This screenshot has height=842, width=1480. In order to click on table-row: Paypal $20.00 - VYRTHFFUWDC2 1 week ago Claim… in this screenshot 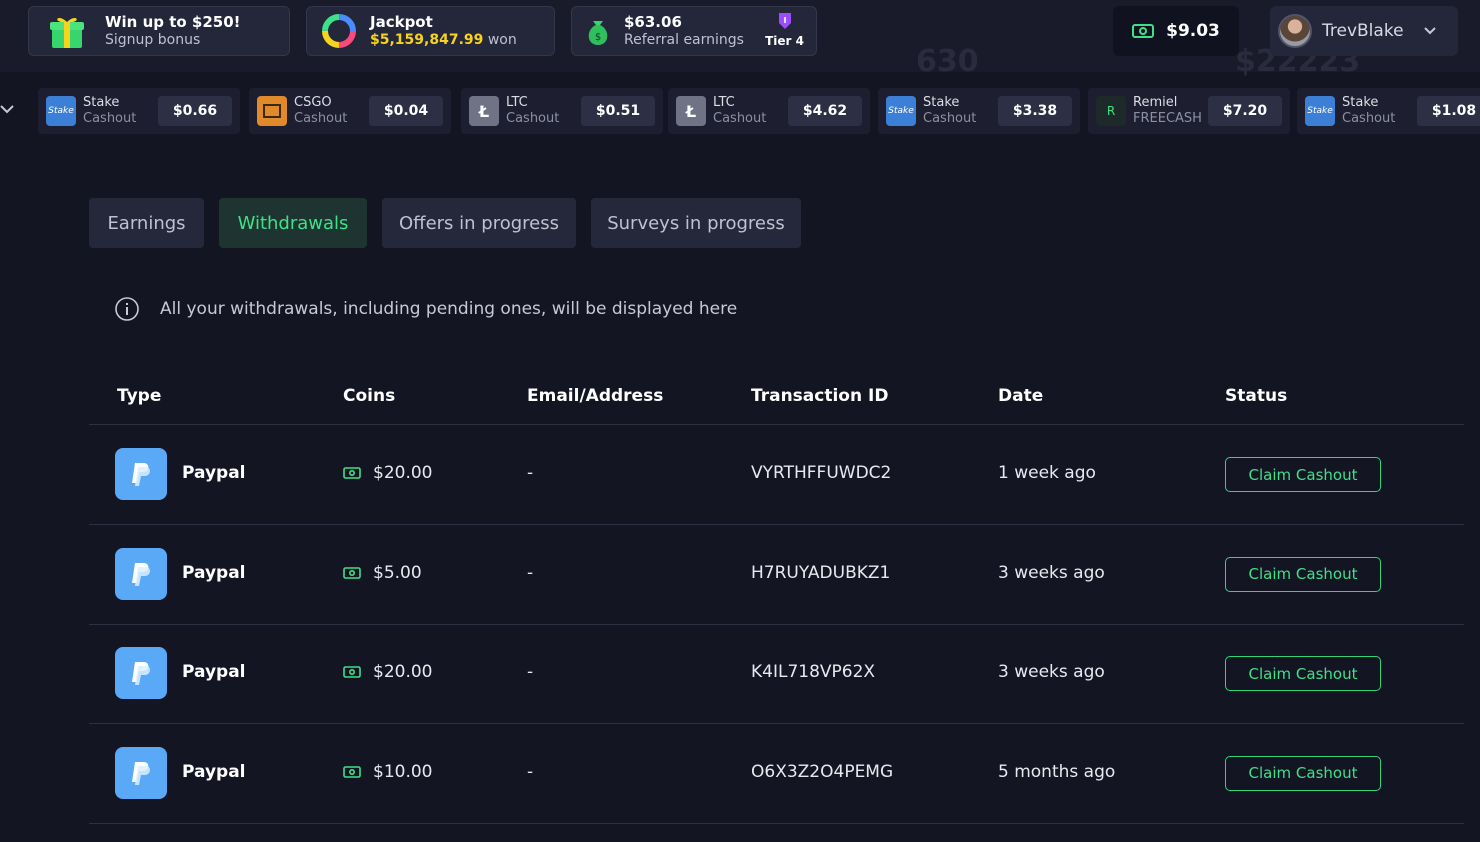, I will do `click(776, 475)`.